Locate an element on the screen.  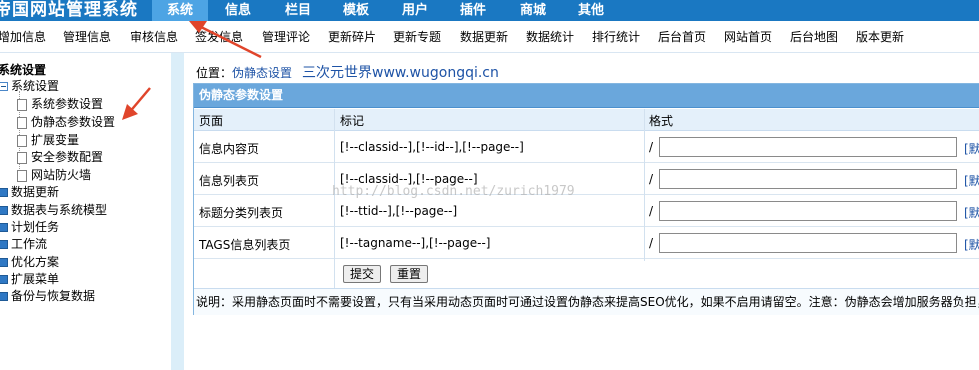
sidebar-item-label: 计划任务 is located at coordinates (35, 227).